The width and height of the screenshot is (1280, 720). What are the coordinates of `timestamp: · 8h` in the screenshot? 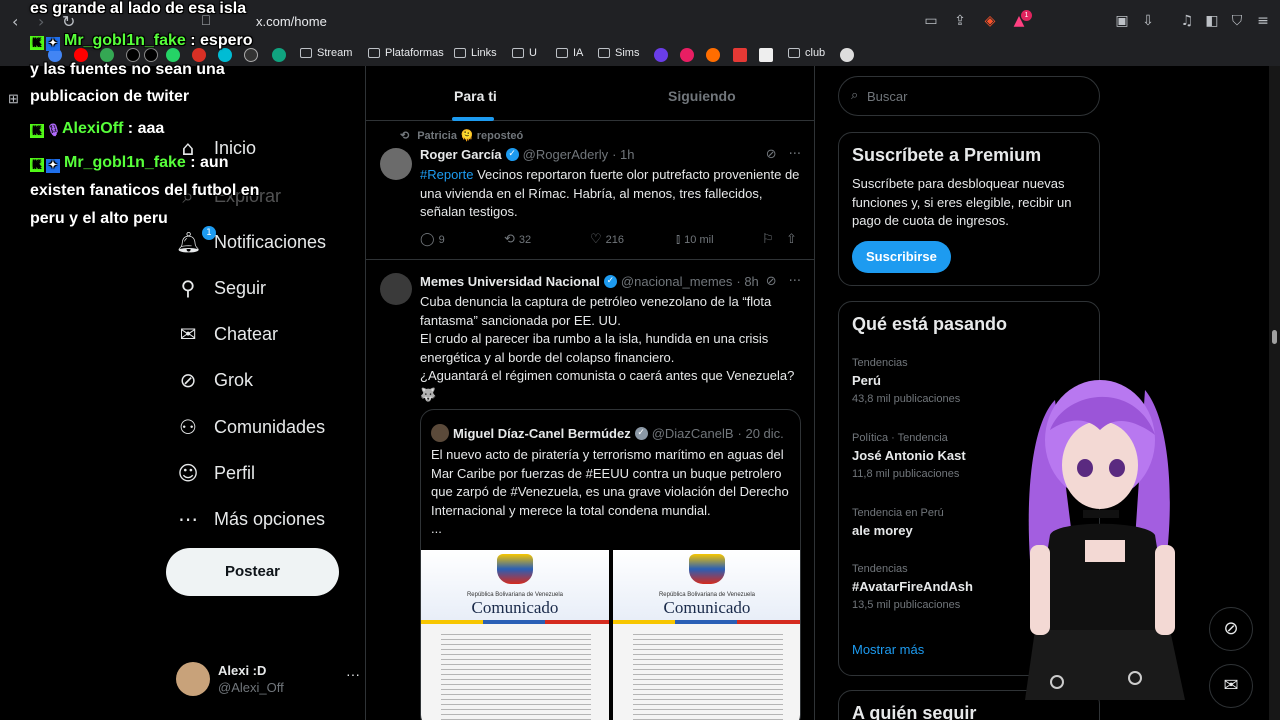 It's located at (747, 281).